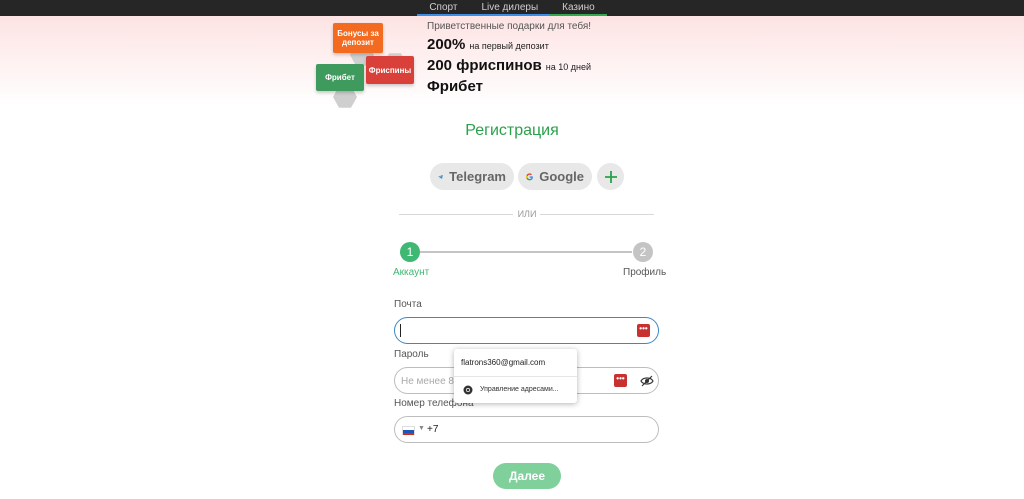  What do you see at coordinates (468, 390) in the screenshot?
I see `chrome-icon` at bounding box center [468, 390].